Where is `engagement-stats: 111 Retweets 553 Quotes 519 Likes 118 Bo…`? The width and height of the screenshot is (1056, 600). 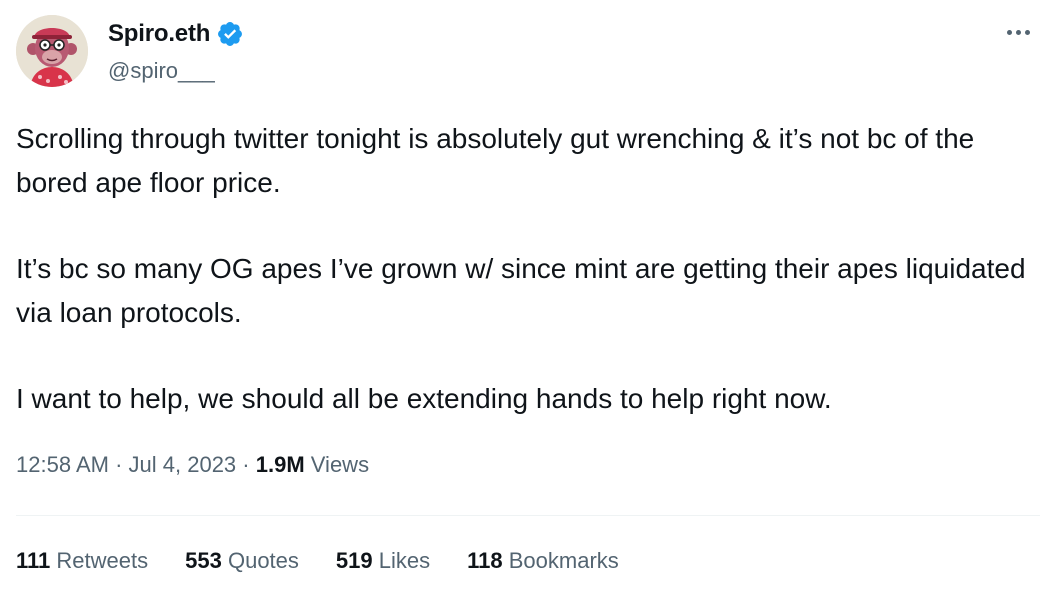
engagement-stats: 111 Retweets 553 Quotes 519 Likes 118 Bo… is located at coordinates (336, 561).